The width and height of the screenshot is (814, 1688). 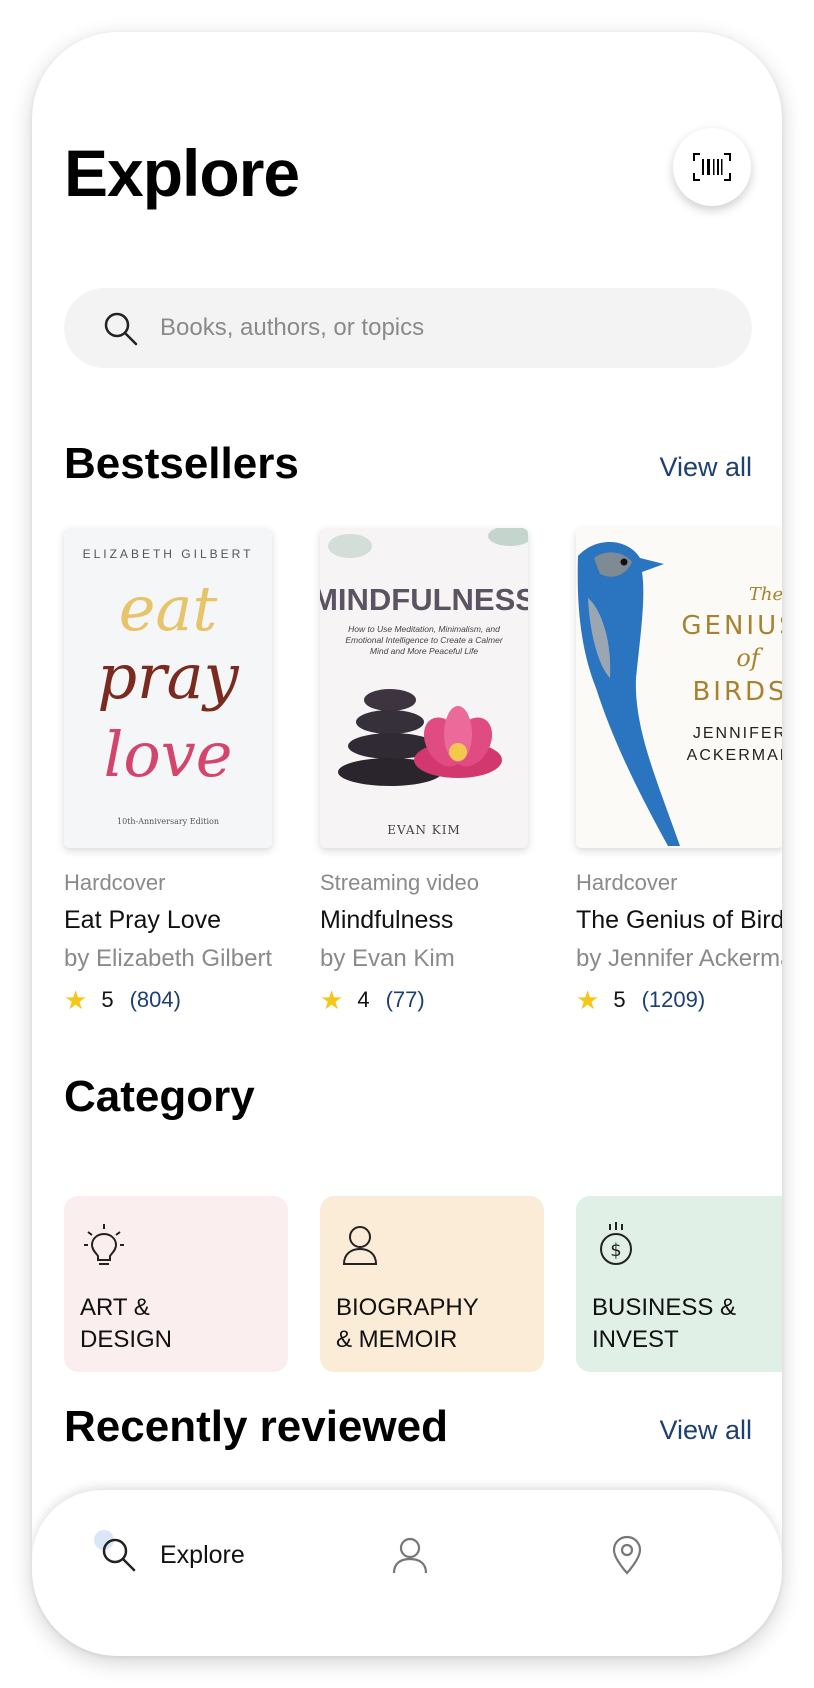 I want to click on rating-score: 4, so click(x=363, y=999).